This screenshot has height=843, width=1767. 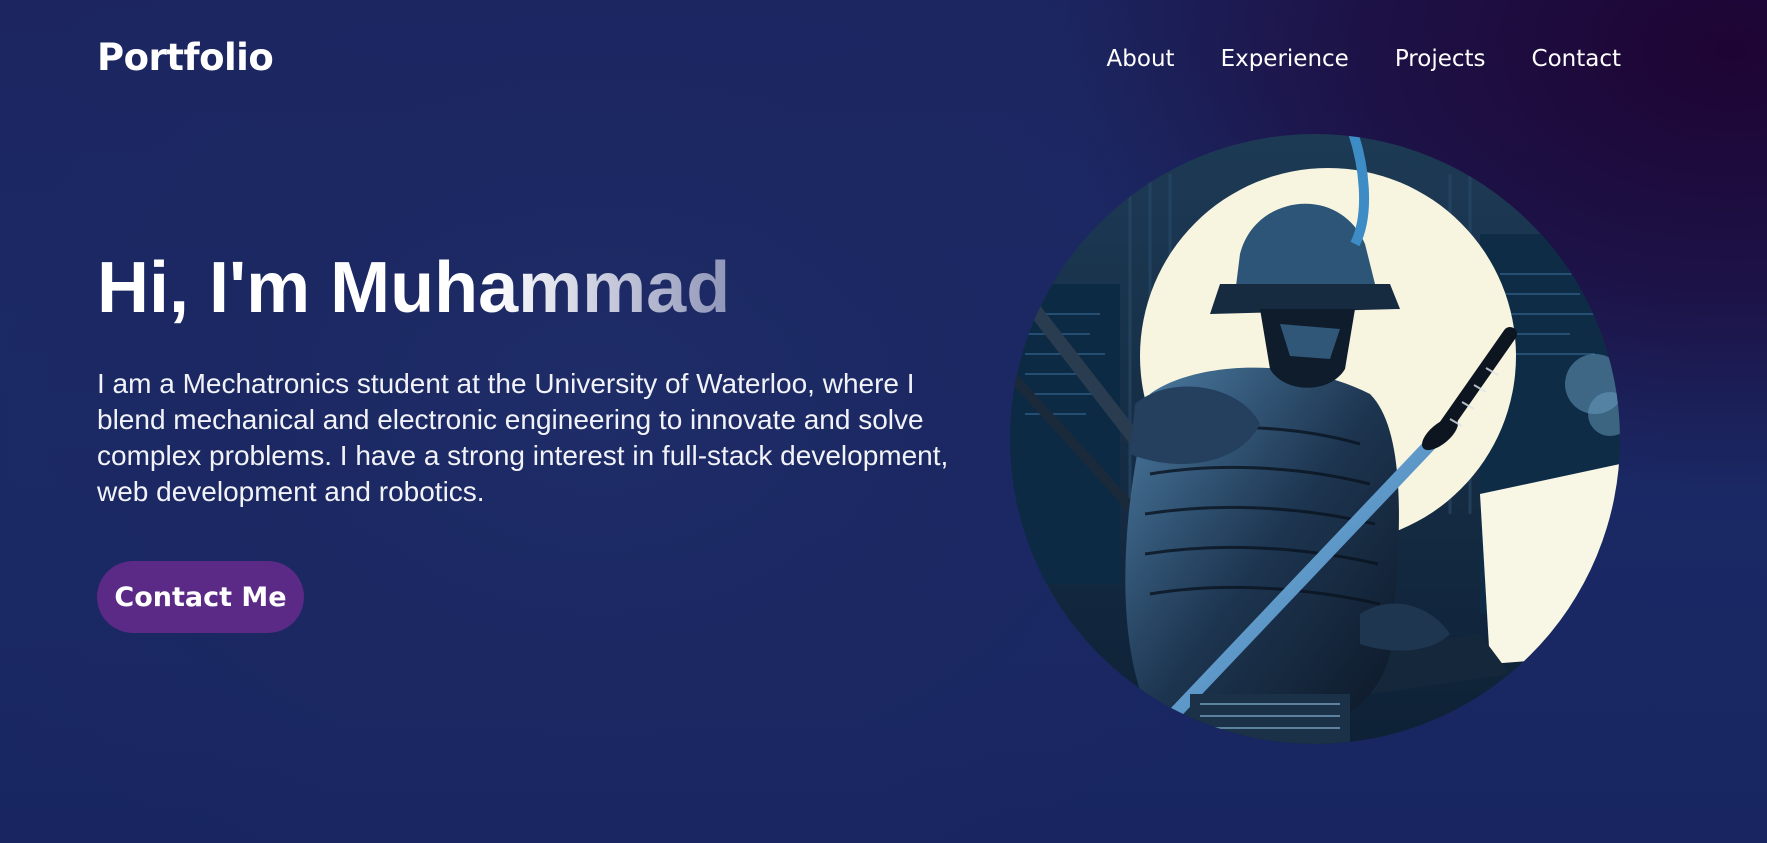 What do you see at coordinates (414, 288) in the screenshot?
I see `hero-title: Hi, I'm Muhammad` at bounding box center [414, 288].